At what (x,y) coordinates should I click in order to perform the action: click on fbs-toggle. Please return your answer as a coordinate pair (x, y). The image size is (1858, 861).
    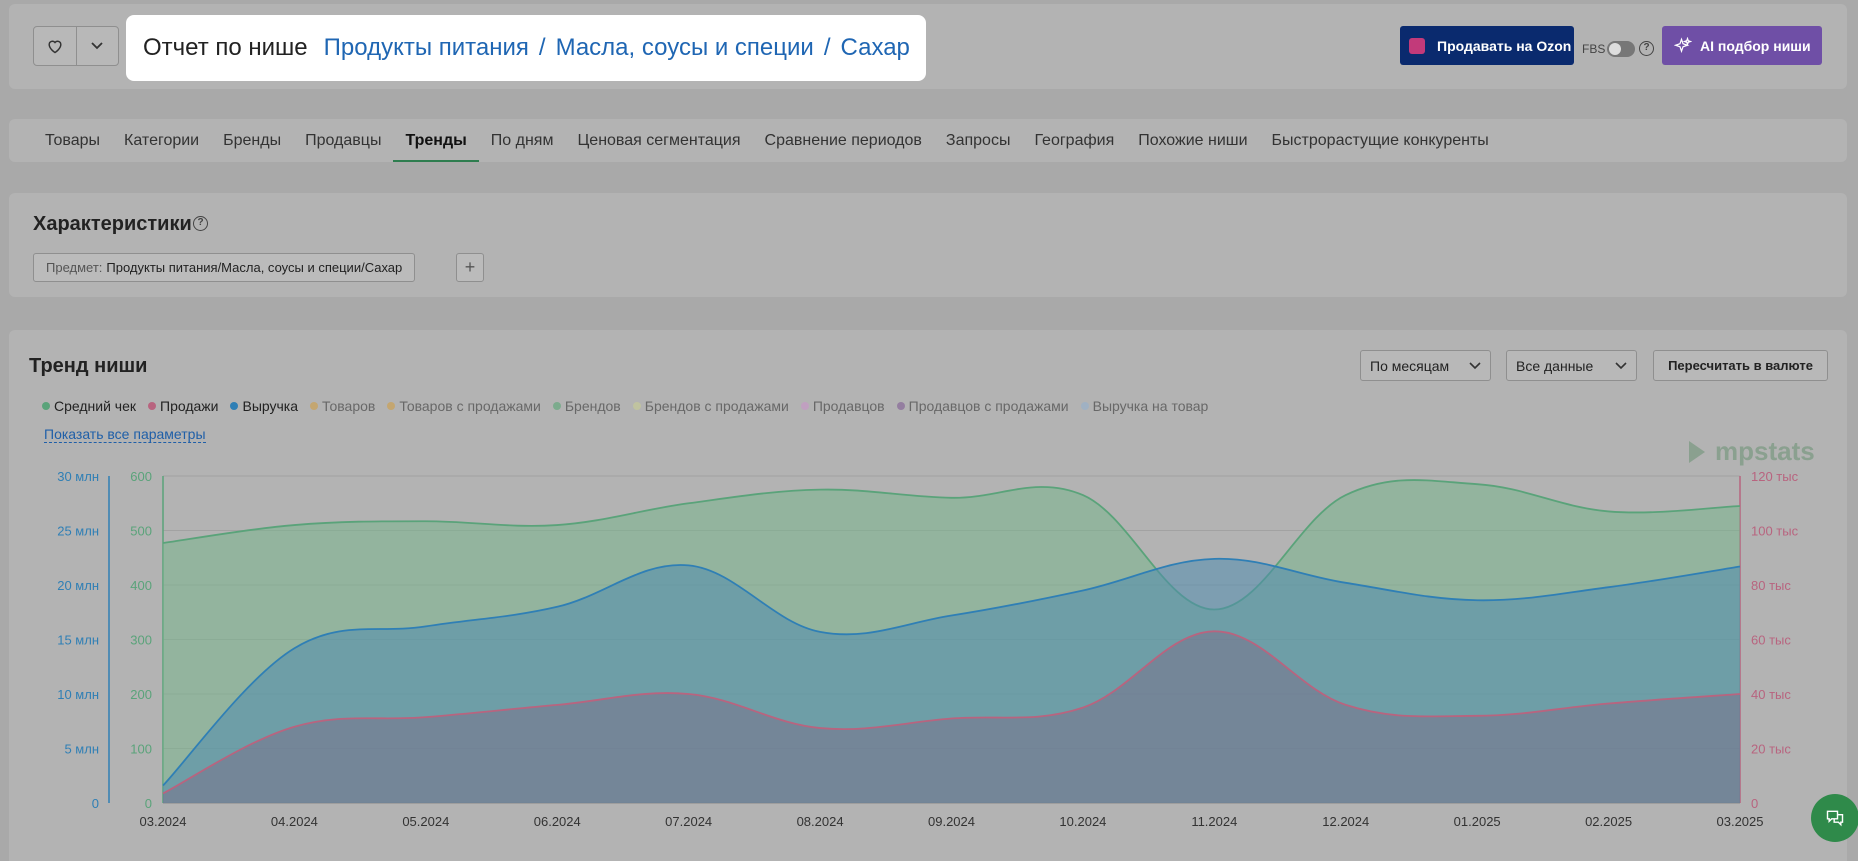
    Looking at the image, I should click on (1621, 49).